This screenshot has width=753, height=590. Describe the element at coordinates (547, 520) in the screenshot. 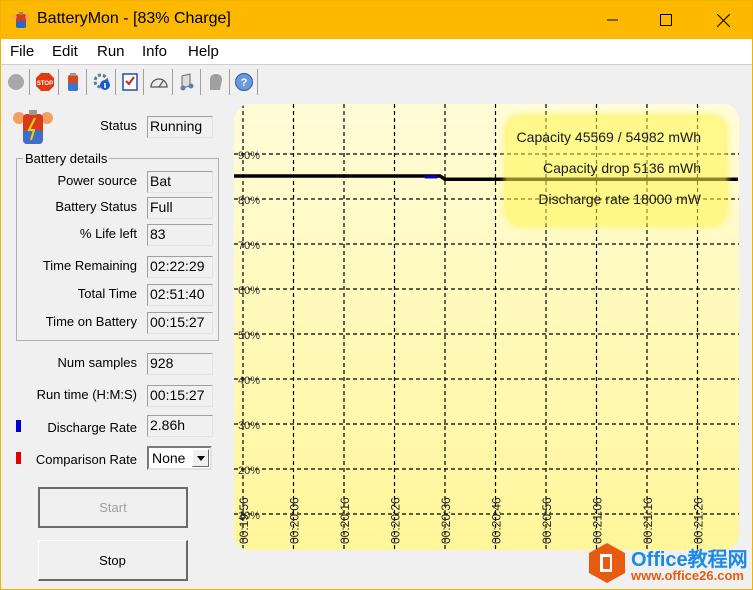

I see `x-tick-label: 00:20:56` at that location.